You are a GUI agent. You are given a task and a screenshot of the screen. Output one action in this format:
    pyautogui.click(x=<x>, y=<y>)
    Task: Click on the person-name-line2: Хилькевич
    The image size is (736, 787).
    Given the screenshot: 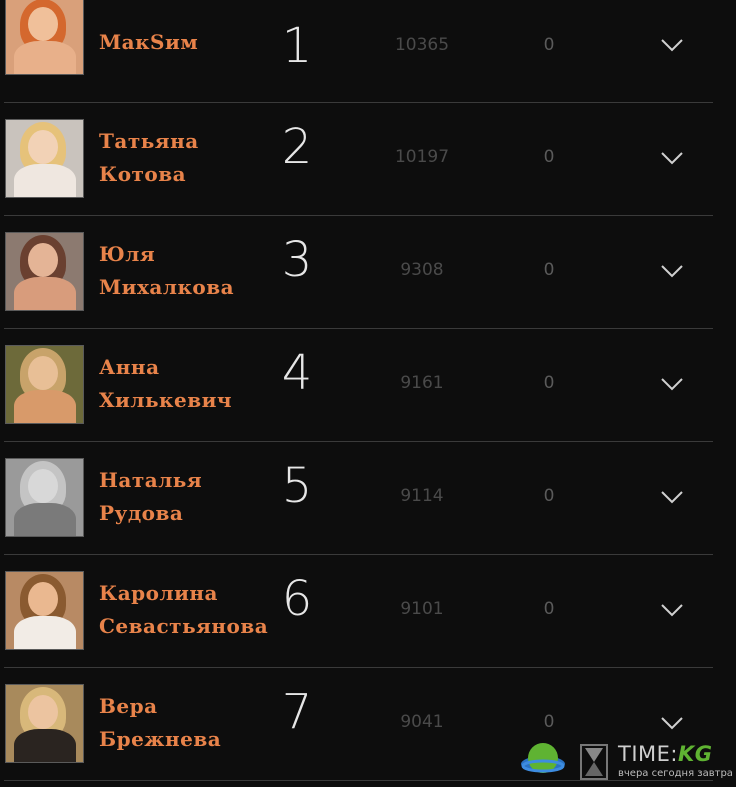 What is the action you would take?
    pyautogui.click(x=166, y=400)
    